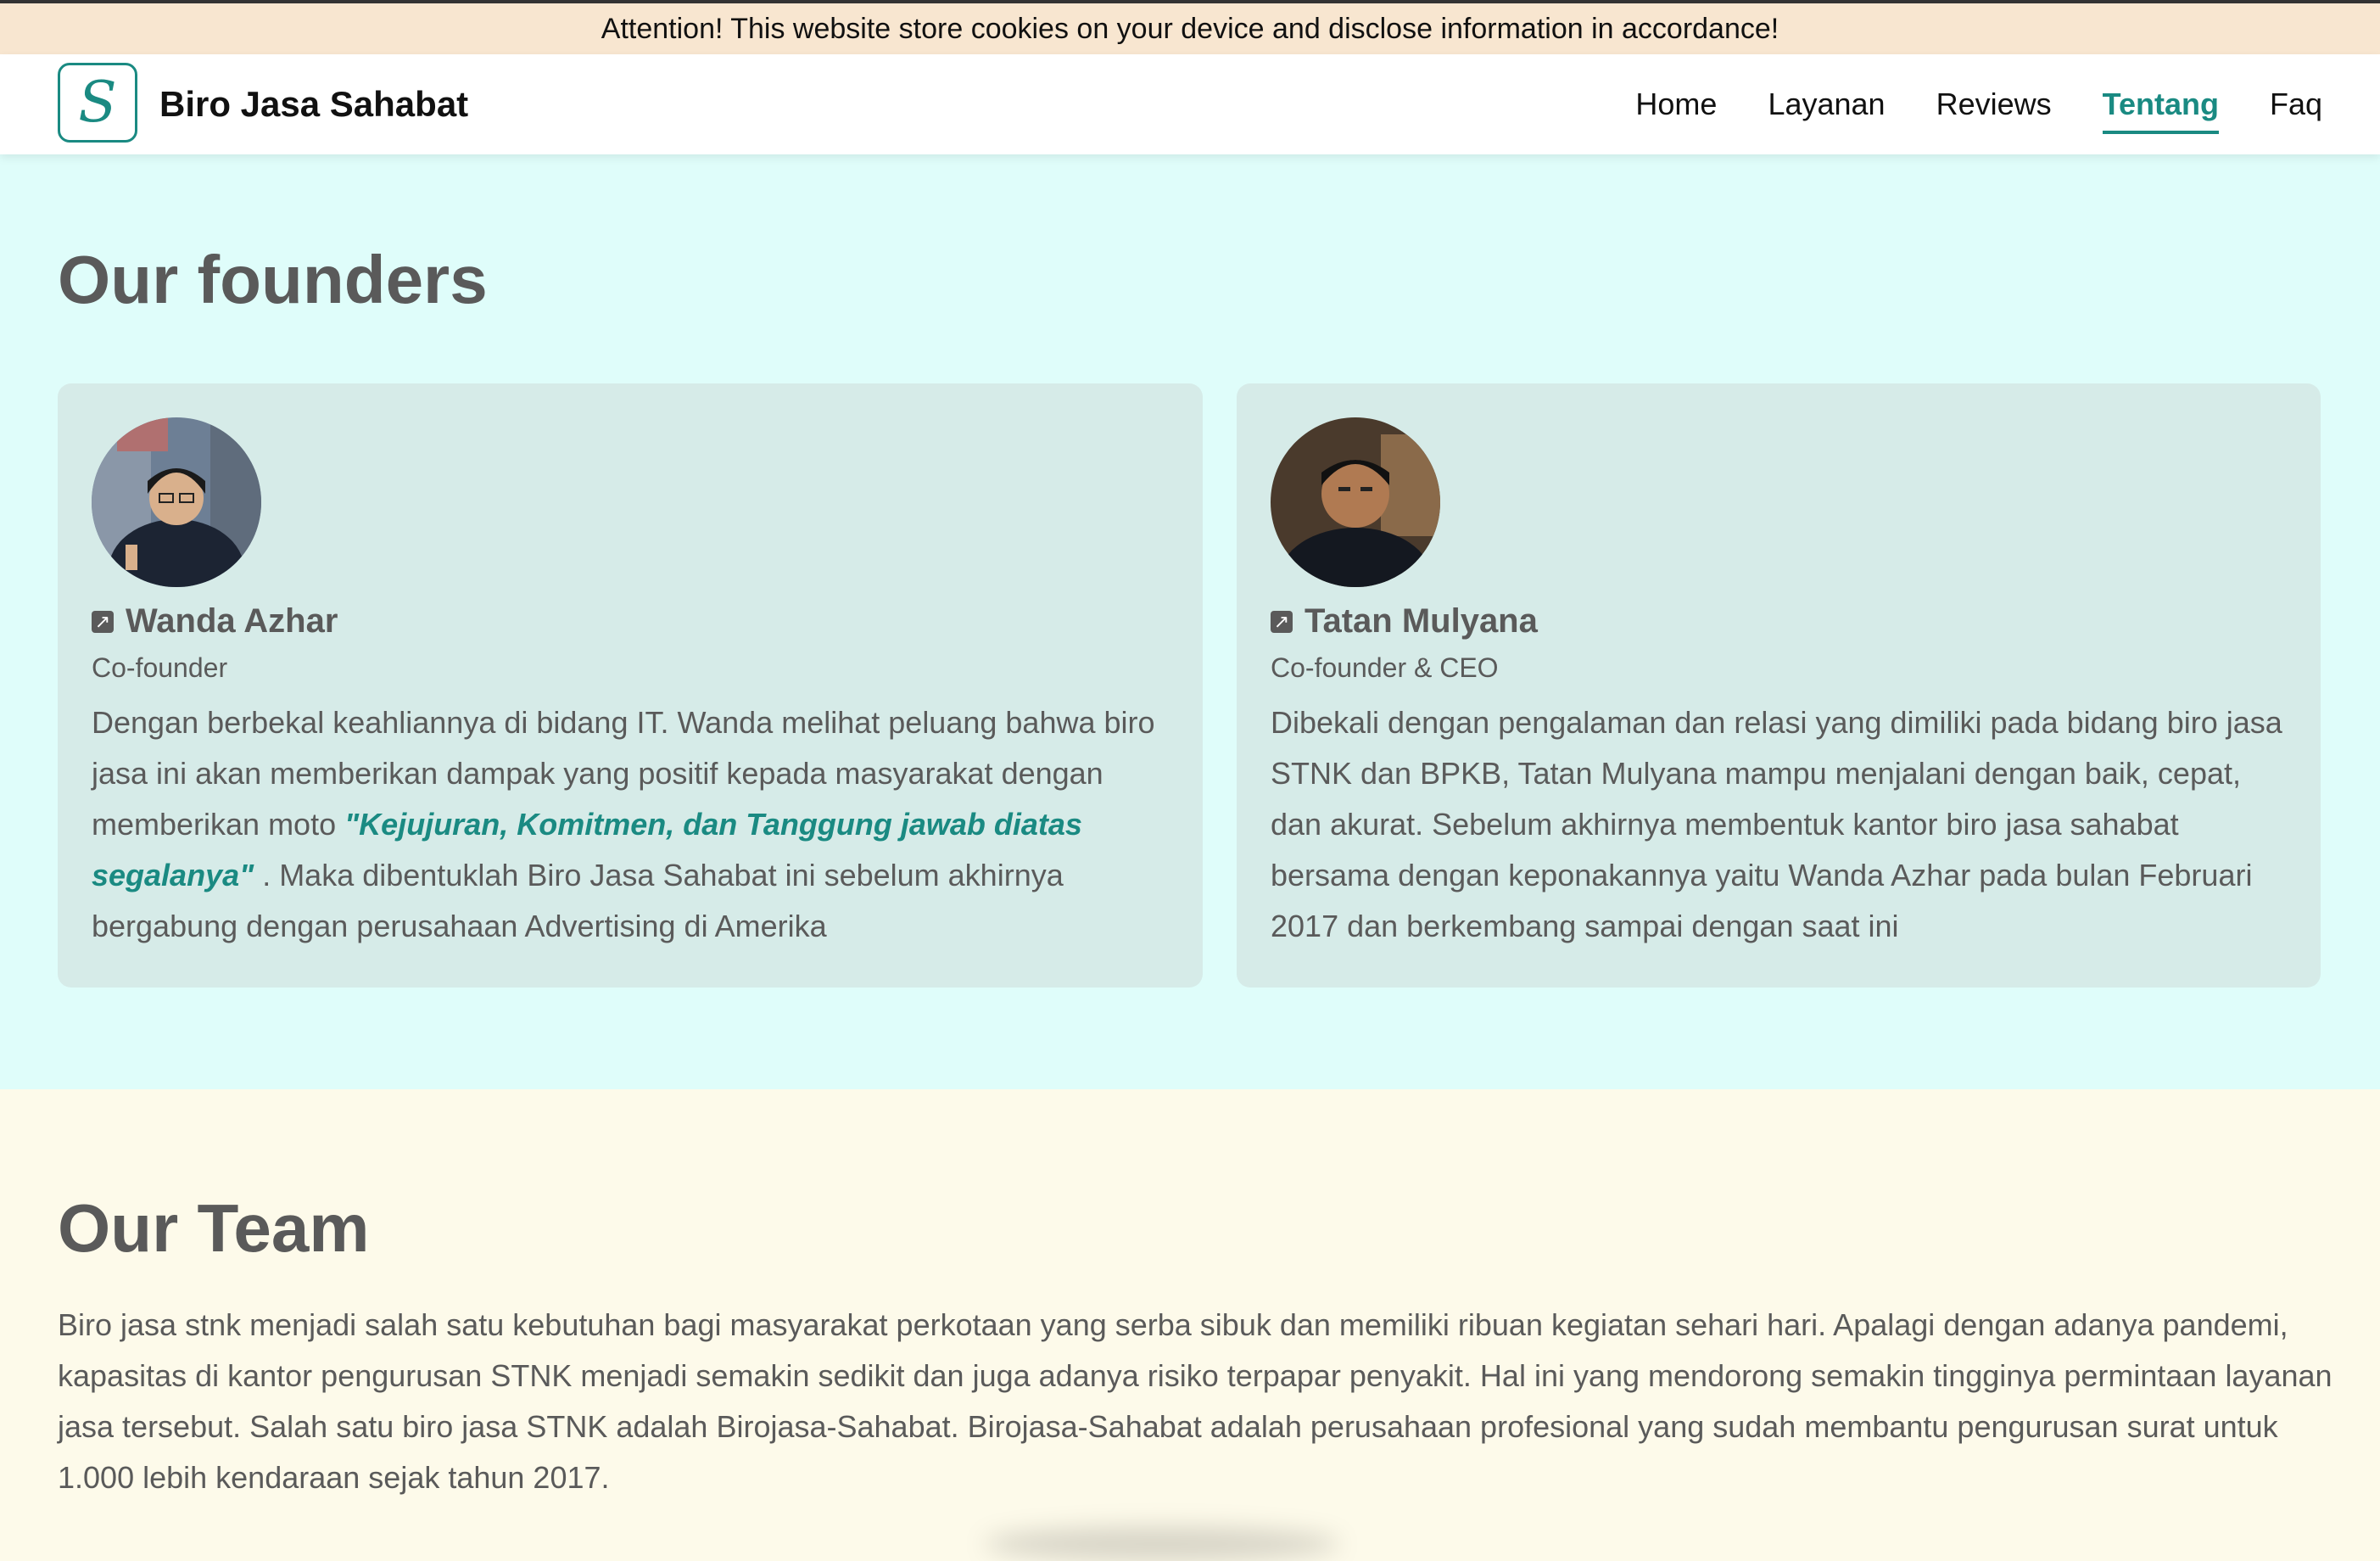 The height and width of the screenshot is (1561, 2380). I want to click on founder-name: Tatan Mulyana, so click(1421, 621).